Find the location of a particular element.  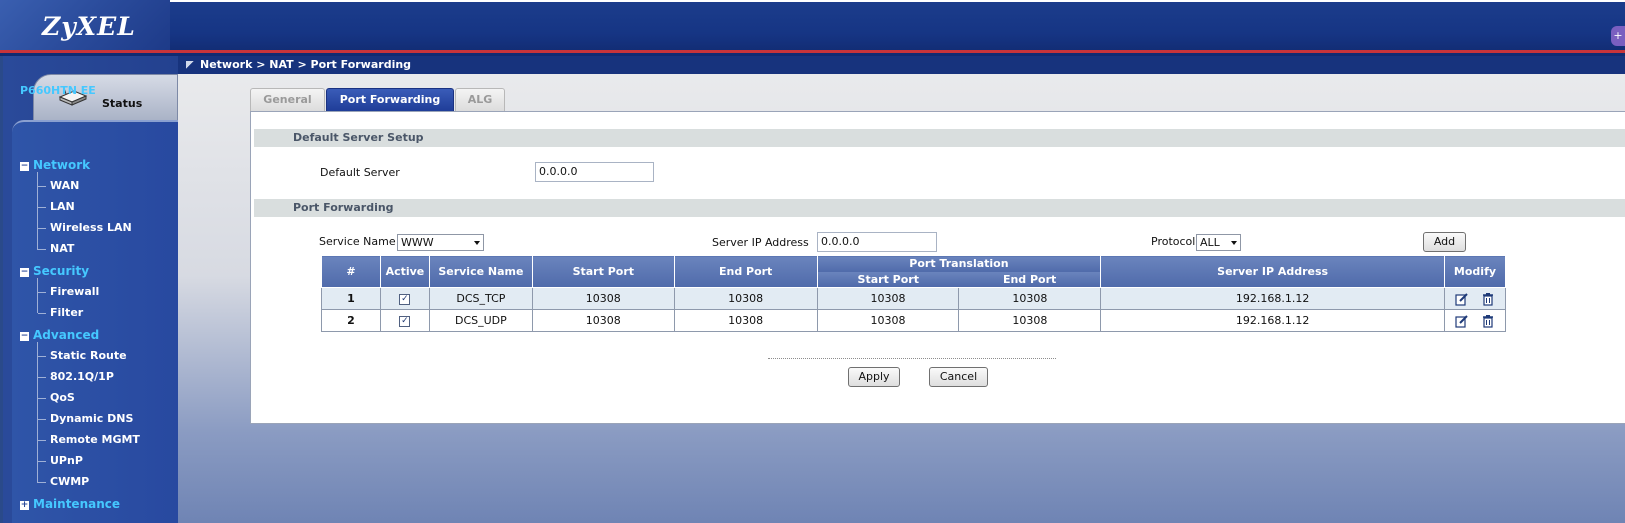

breadcrumb: Network > NAT > Port Forwarding is located at coordinates (901, 65).